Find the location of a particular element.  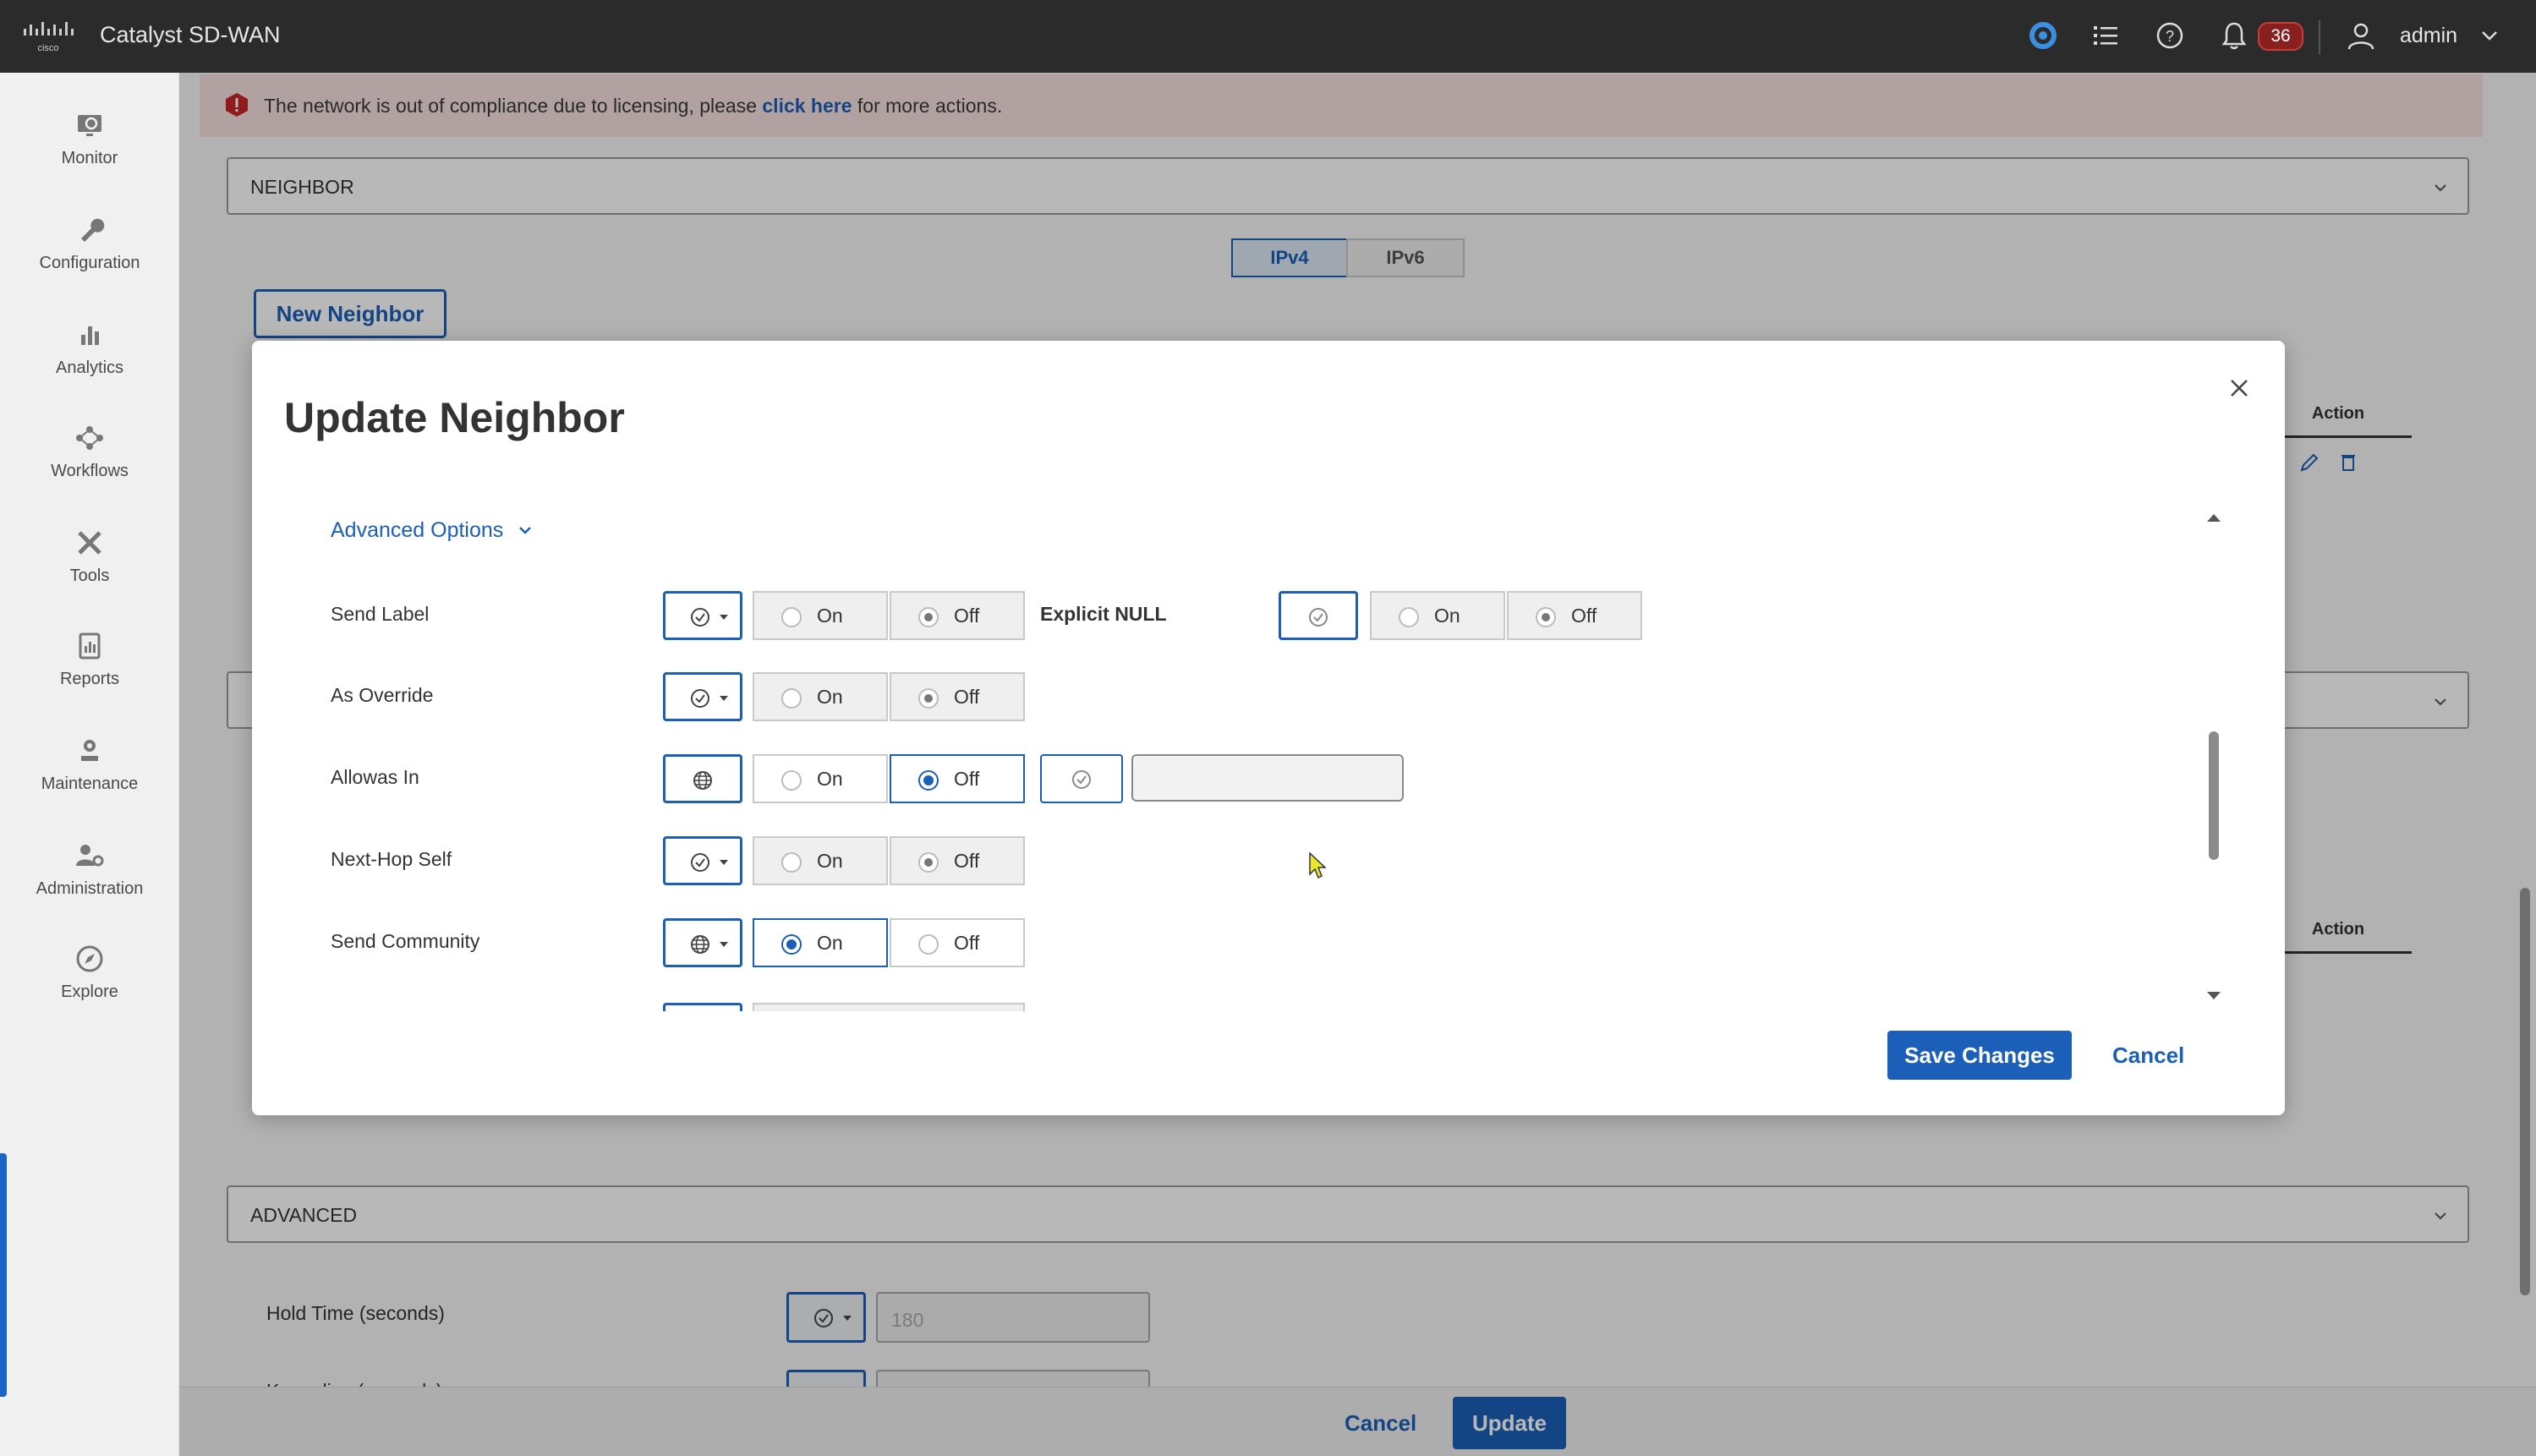

send-community-scope-select is located at coordinates (703, 942).